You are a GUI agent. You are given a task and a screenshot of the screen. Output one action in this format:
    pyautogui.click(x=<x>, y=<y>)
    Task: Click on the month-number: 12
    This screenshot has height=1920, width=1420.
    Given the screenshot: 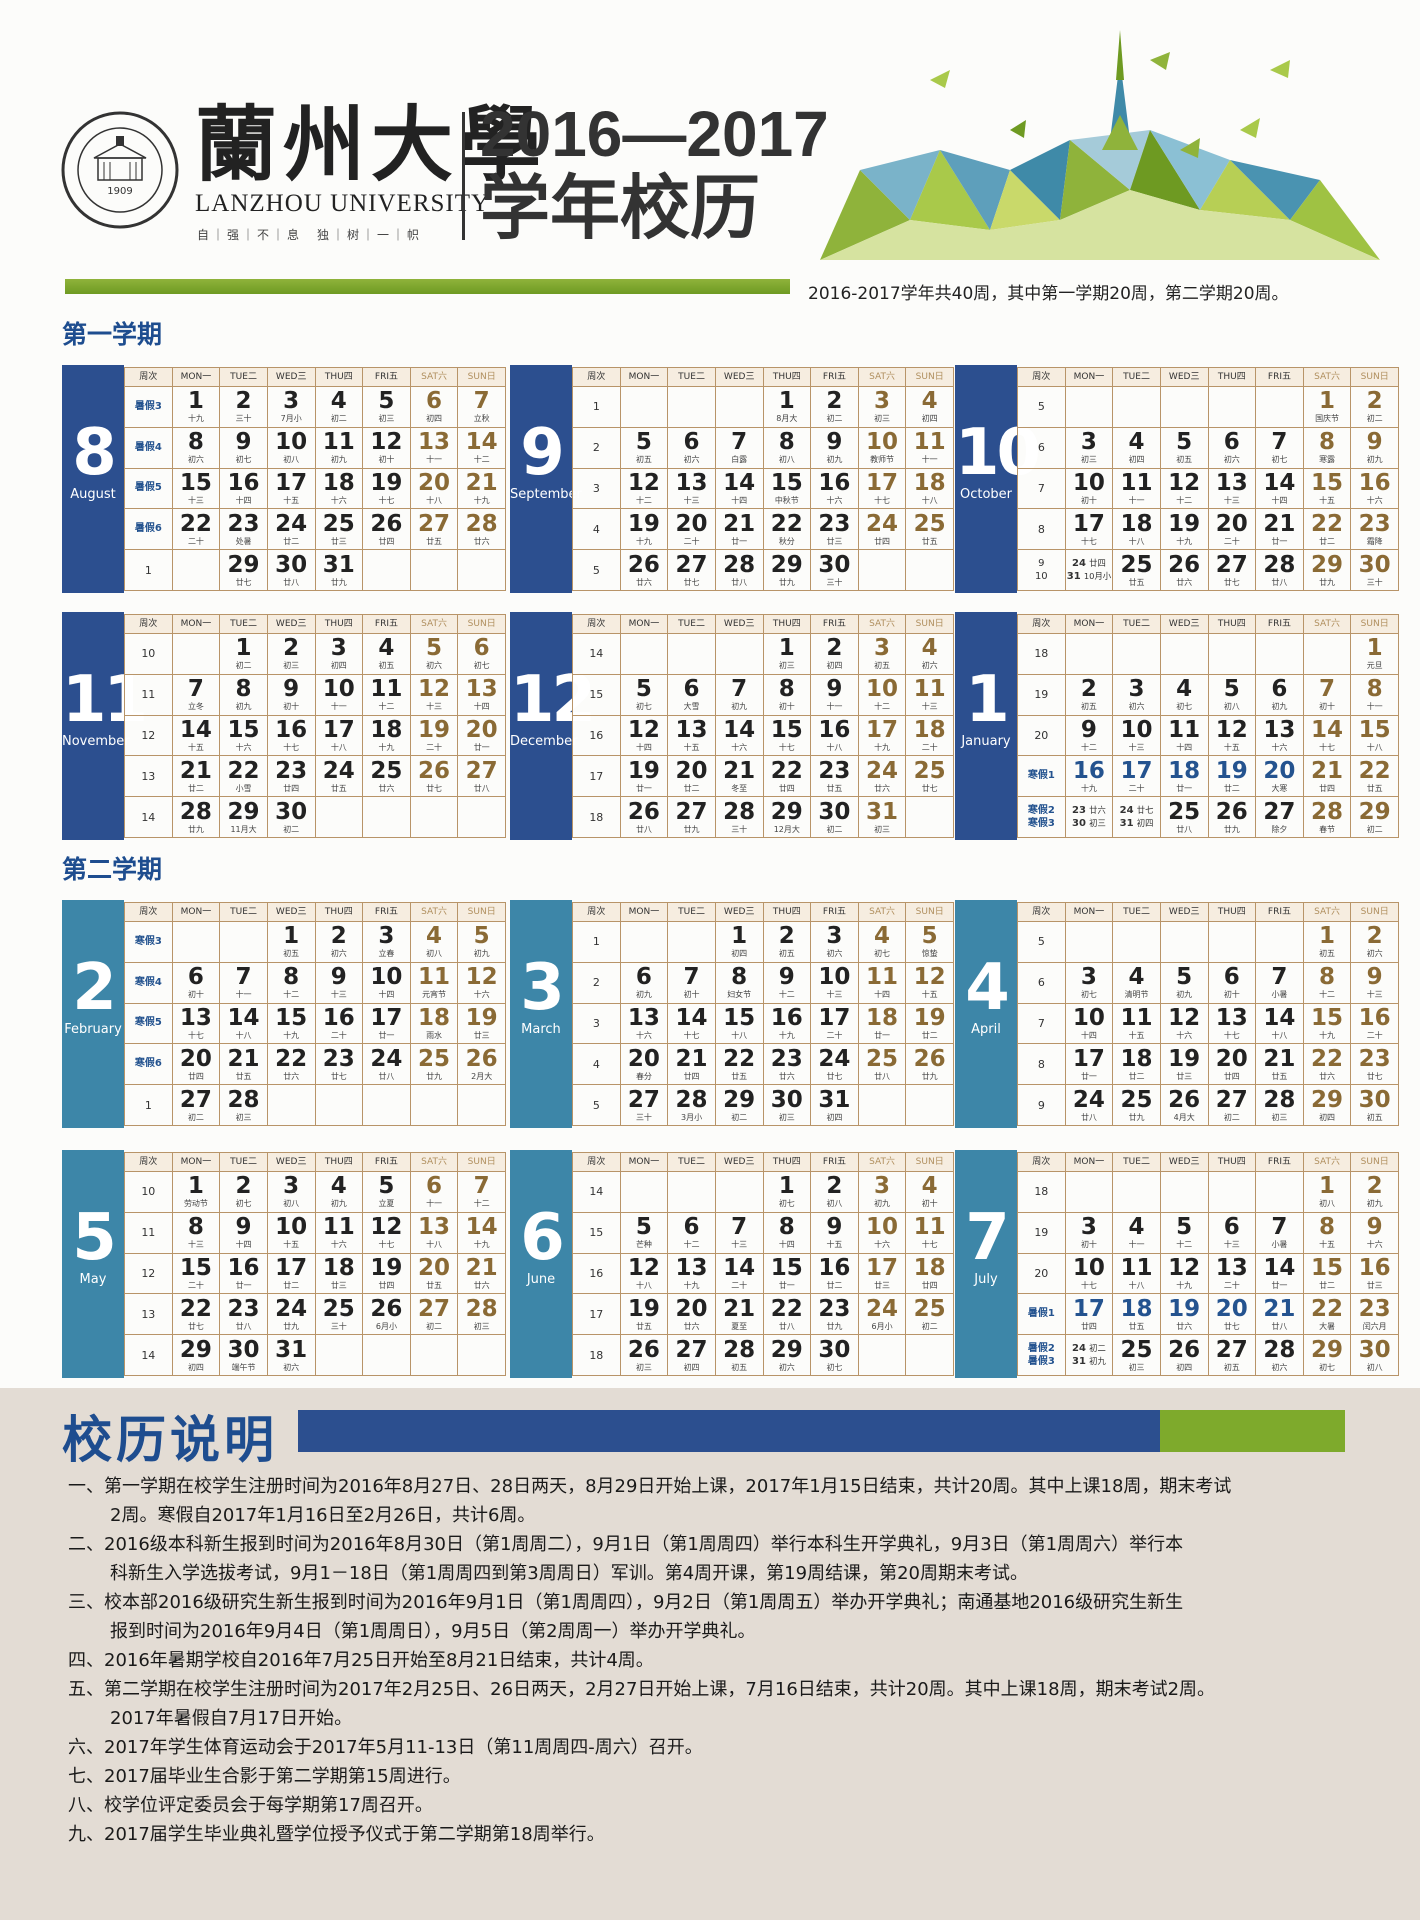 What is the action you would take?
    pyautogui.click(x=553, y=700)
    